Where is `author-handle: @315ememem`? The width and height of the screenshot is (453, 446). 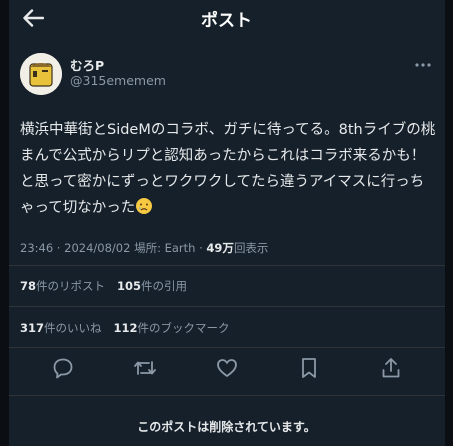
author-handle: @315ememem is located at coordinates (118, 80).